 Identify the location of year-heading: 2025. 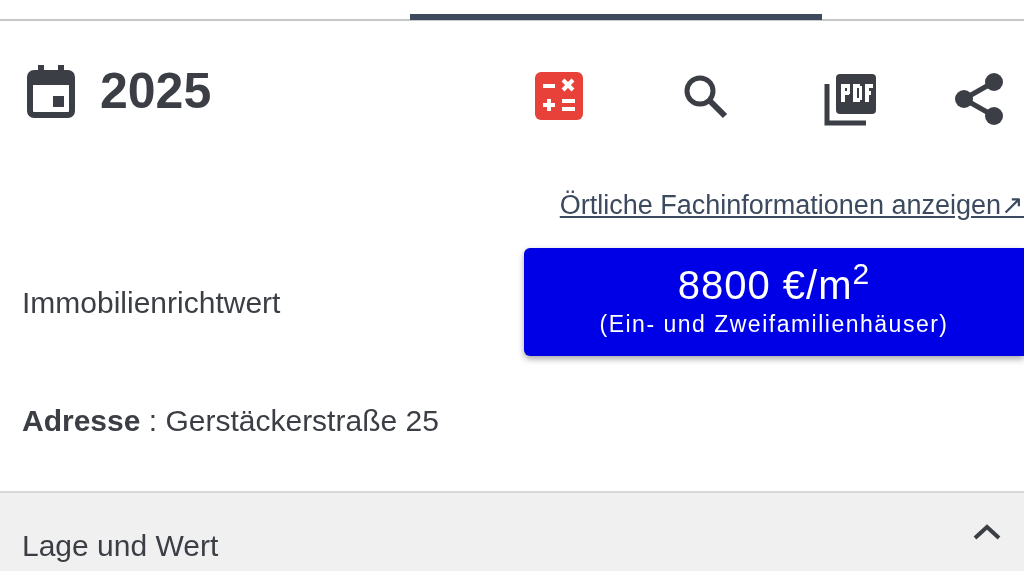
(156, 91).